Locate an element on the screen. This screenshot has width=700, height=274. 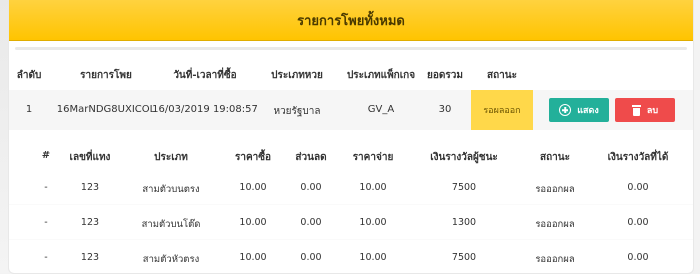
package-type: GV_A is located at coordinates (381, 109).